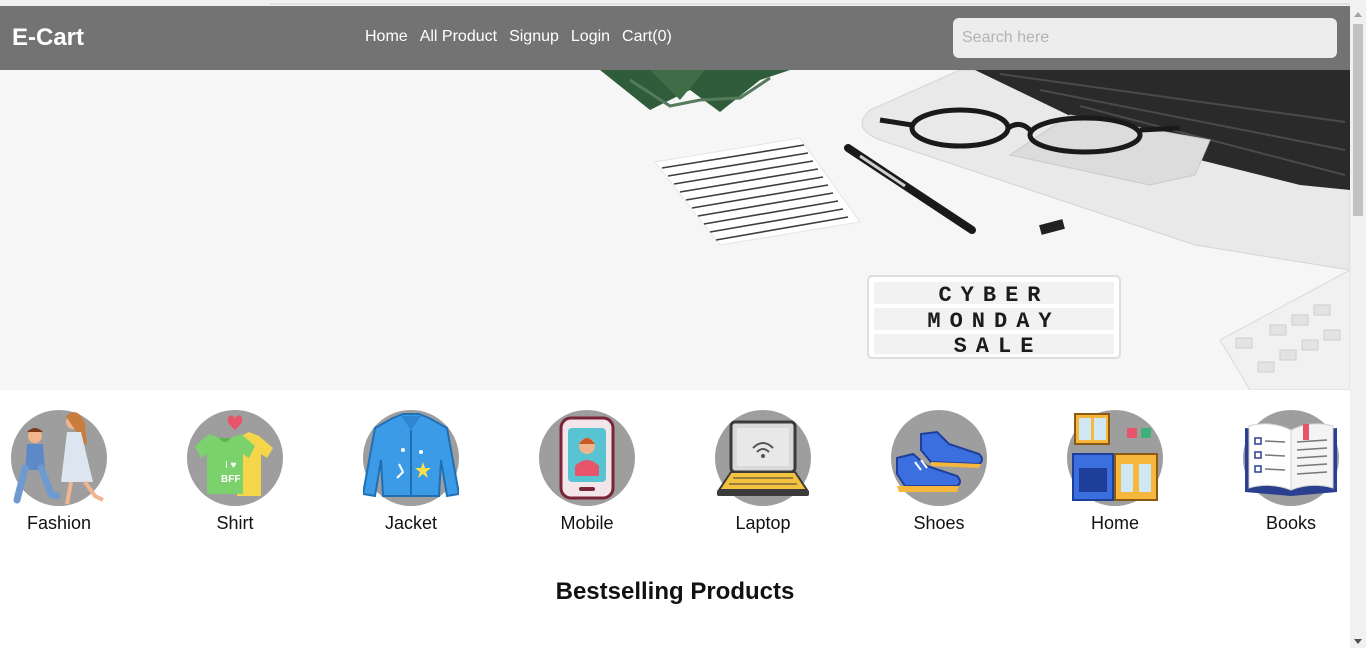  I want to click on category-books: Books, so click(1291, 472).